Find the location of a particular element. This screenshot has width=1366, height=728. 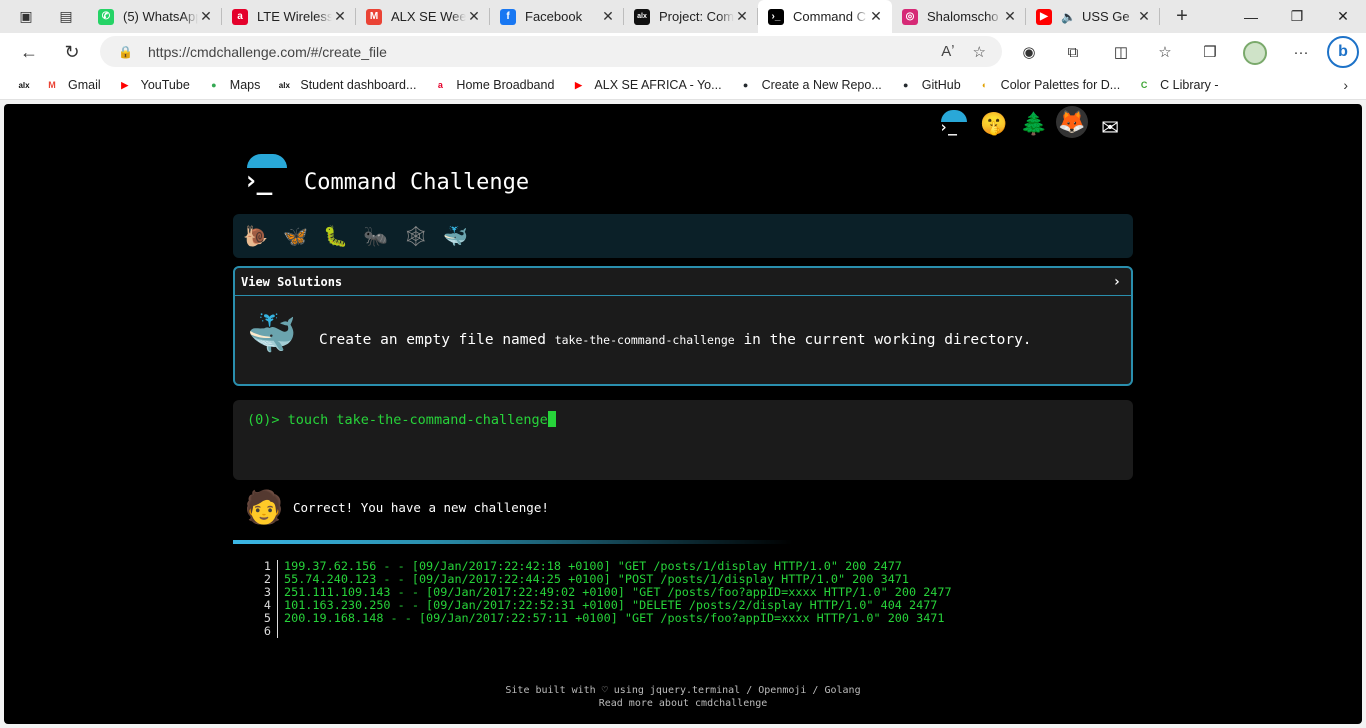

favorite-star-icon: ☆ is located at coordinates (979, 52).